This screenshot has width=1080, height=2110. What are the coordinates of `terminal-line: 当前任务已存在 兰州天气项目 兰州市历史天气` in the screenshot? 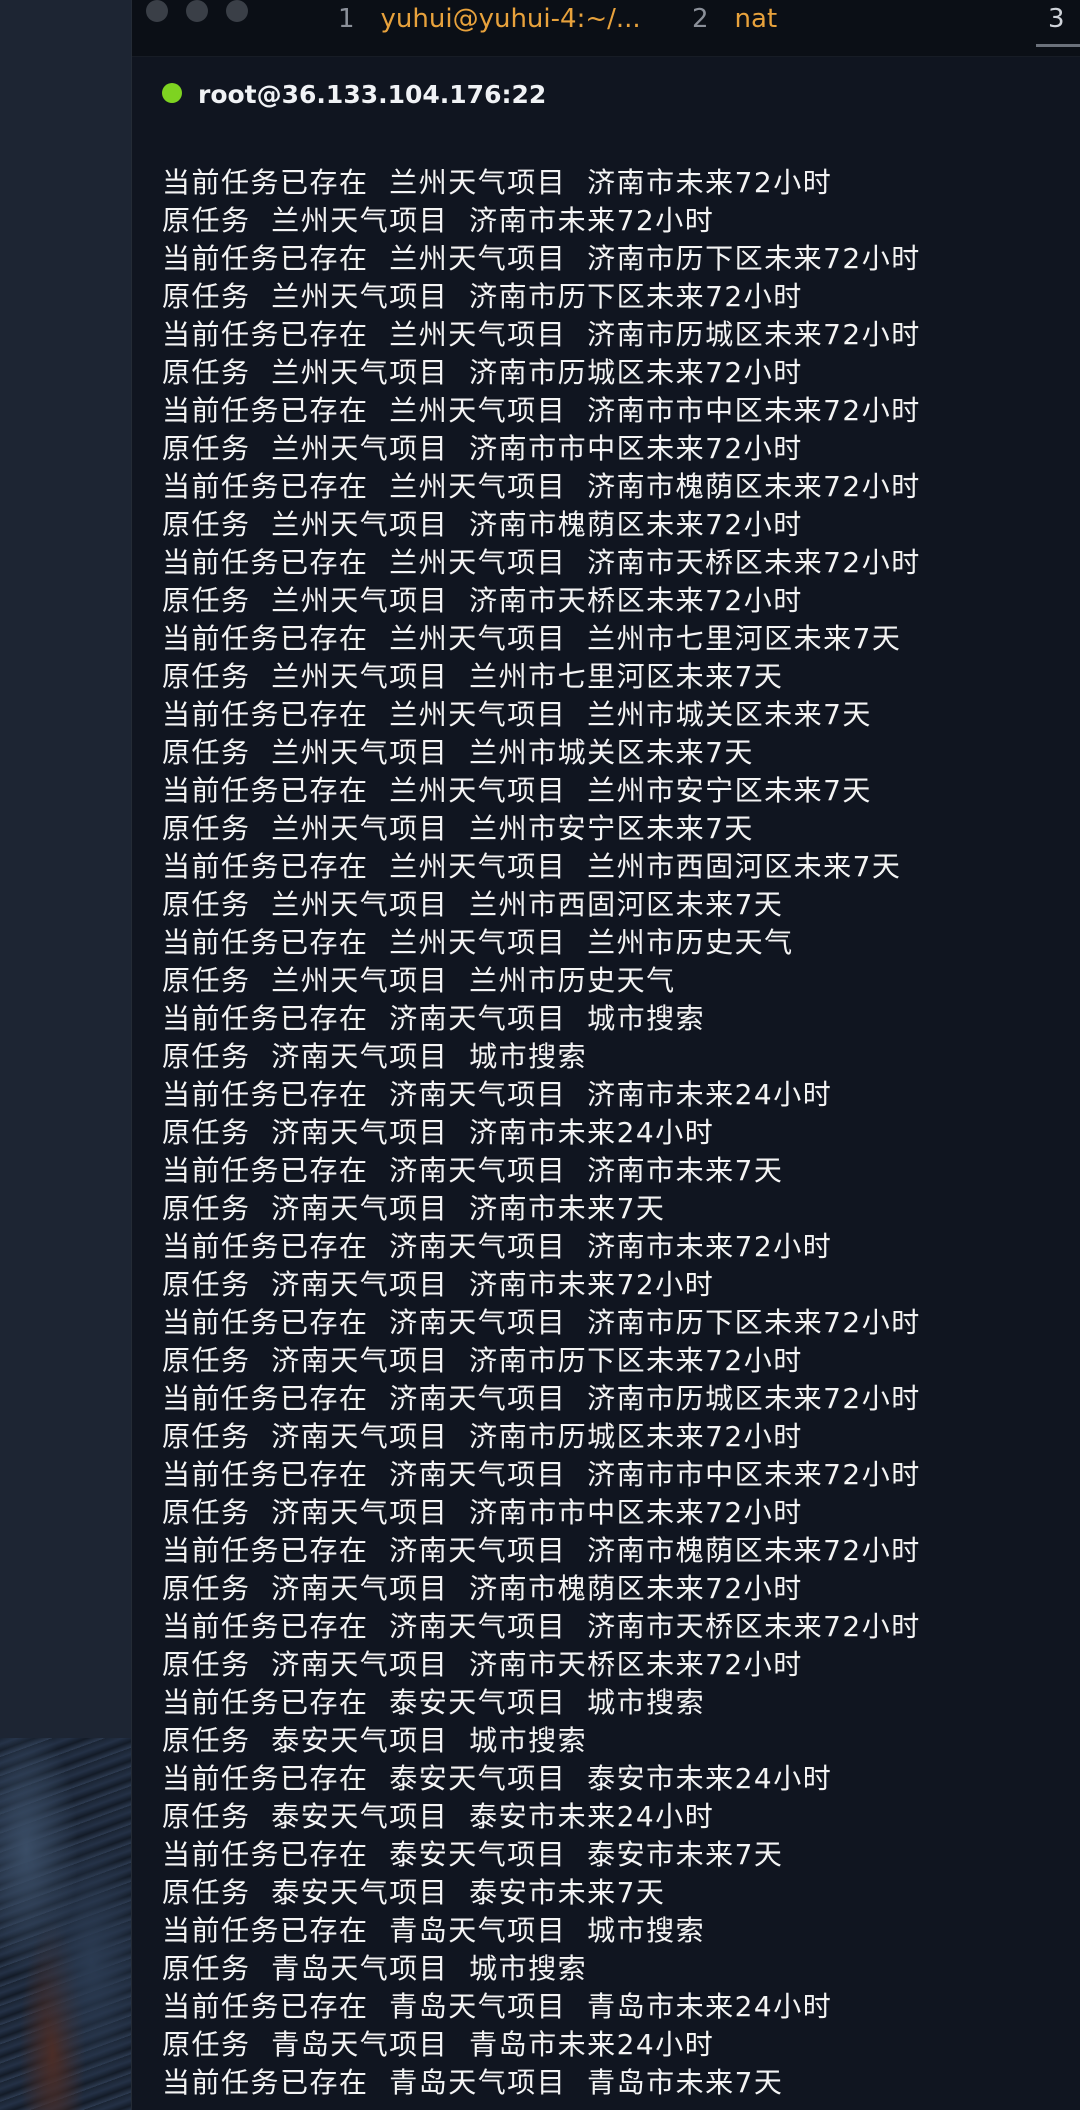 It's located at (478, 942).